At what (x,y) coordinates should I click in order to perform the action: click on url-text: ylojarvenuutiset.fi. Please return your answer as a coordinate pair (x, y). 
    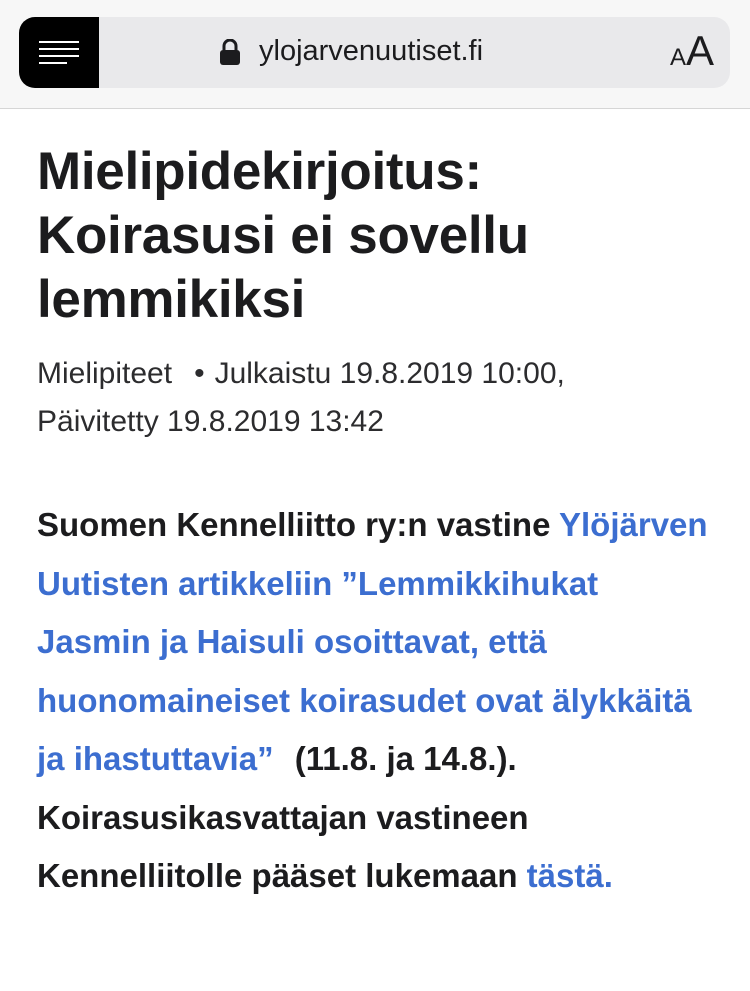
    Looking at the image, I should click on (371, 51).